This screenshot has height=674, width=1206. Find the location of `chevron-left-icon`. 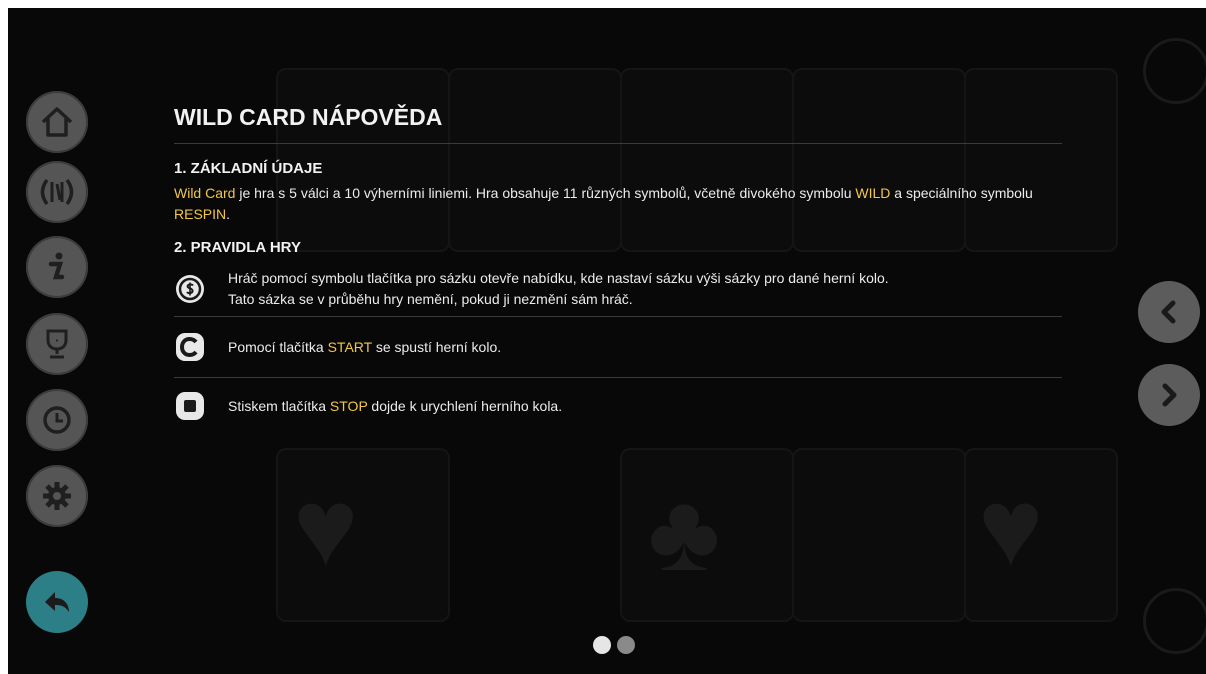

chevron-left-icon is located at coordinates (1168, 312).